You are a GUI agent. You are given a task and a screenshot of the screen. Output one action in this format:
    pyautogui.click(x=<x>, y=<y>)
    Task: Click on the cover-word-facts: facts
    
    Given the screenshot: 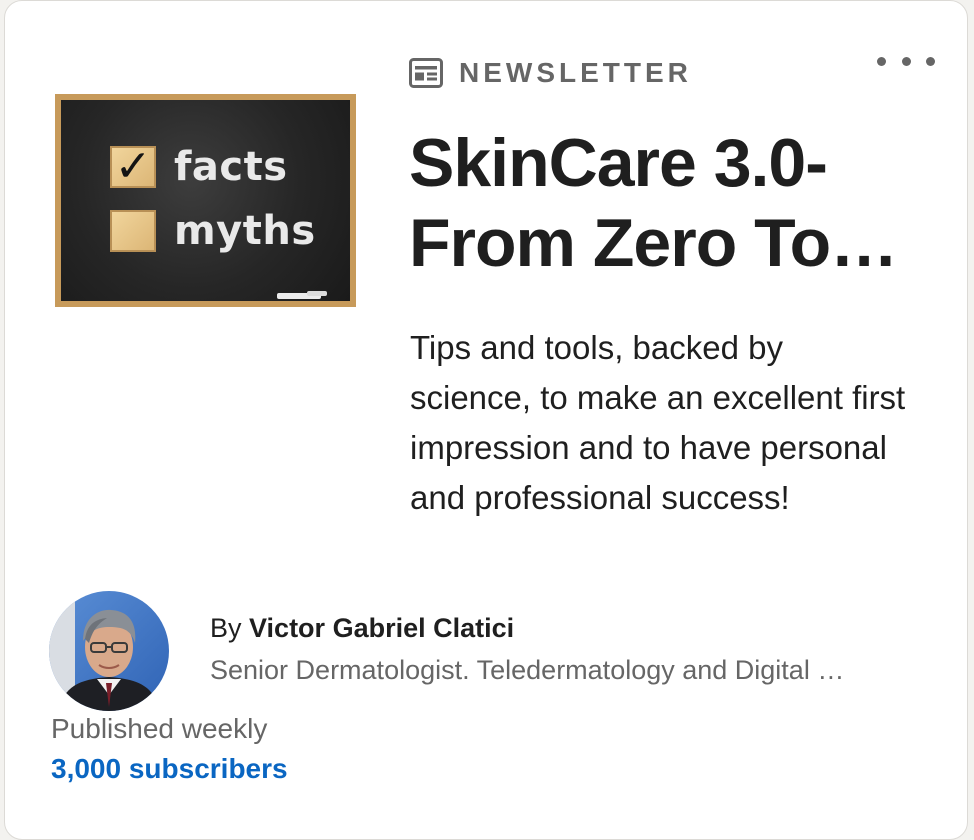 What is the action you would take?
    pyautogui.click(x=231, y=167)
    